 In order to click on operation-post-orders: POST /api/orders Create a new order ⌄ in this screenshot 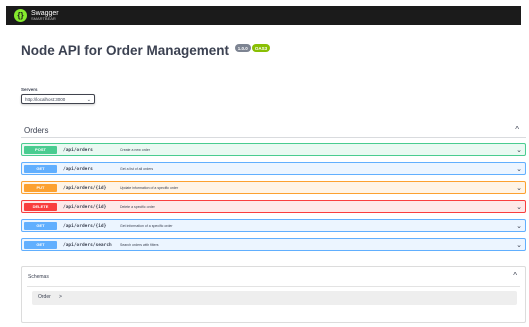, I will do `click(273, 149)`.